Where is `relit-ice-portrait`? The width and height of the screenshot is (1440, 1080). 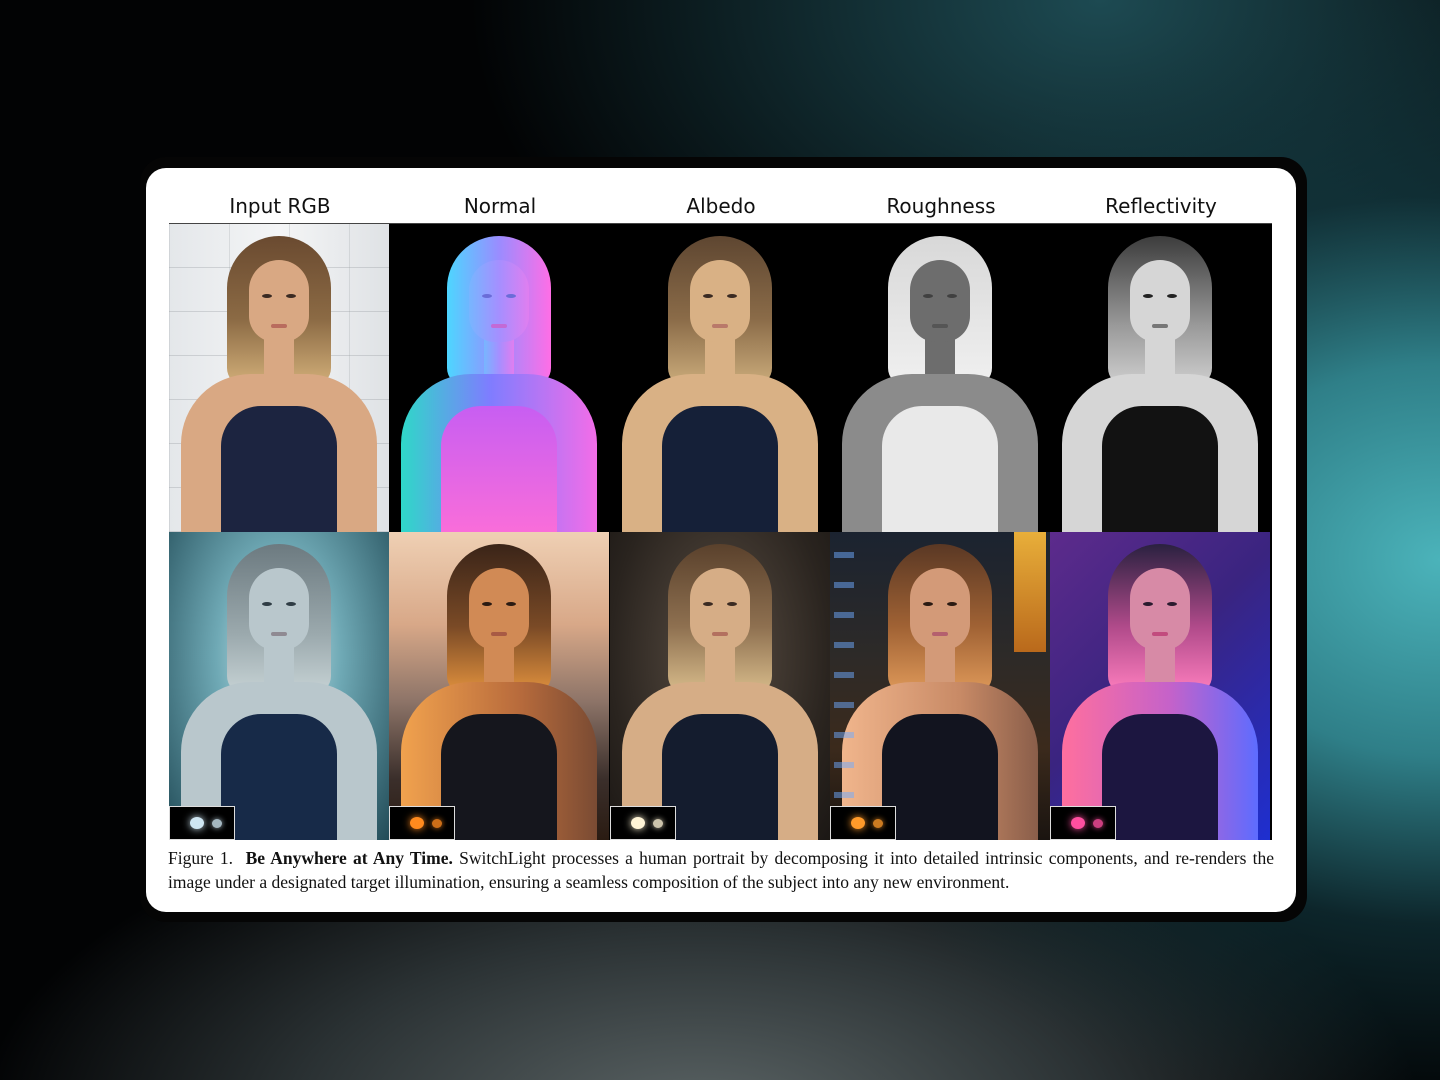 relit-ice-portrait is located at coordinates (279, 686).